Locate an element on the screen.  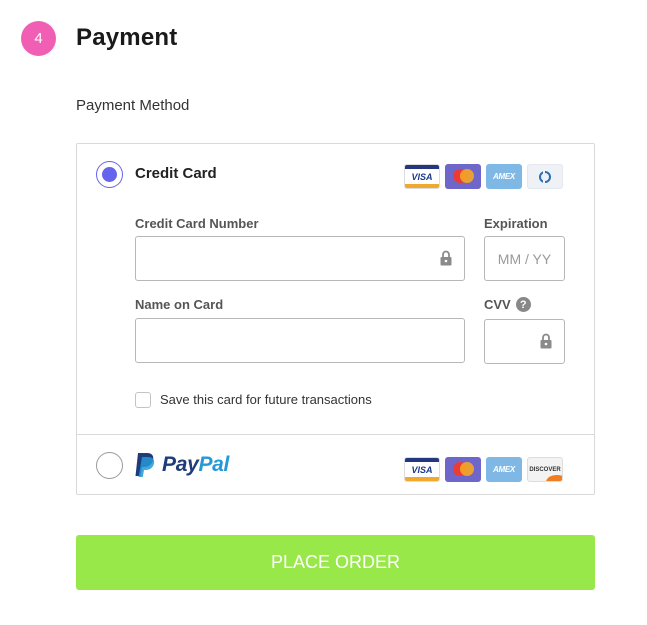
payment-method-label: Payment Method is located at coordinates (133, 105).